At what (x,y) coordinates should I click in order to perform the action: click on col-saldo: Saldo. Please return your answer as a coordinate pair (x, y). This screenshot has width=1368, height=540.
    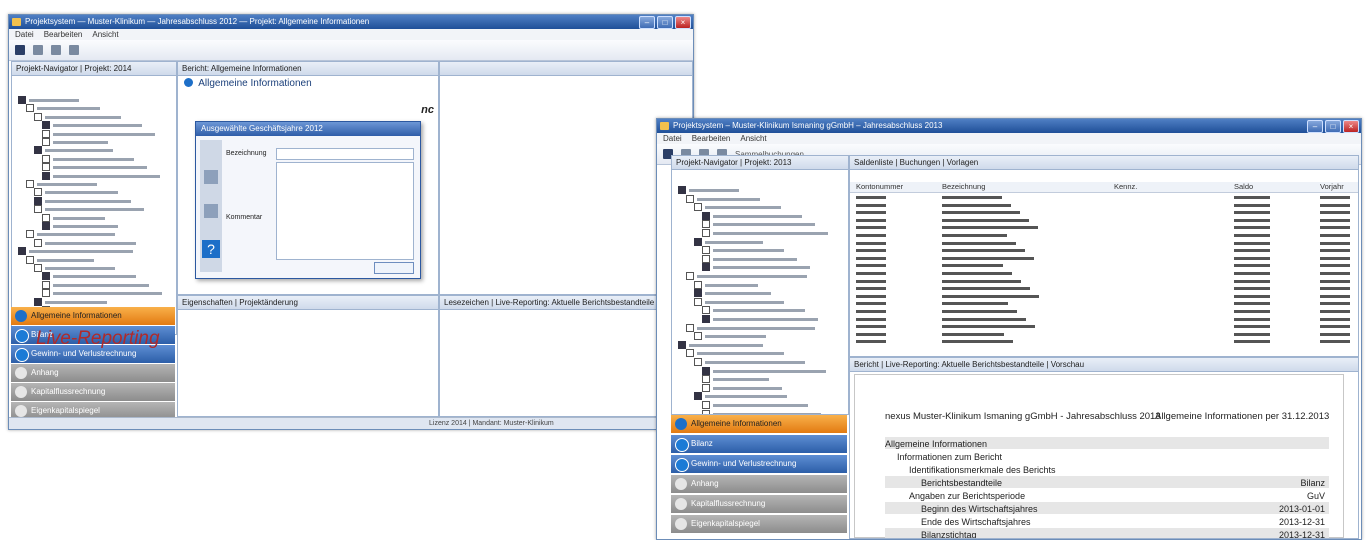
    Looking at the image, I should click on (1243, 187).